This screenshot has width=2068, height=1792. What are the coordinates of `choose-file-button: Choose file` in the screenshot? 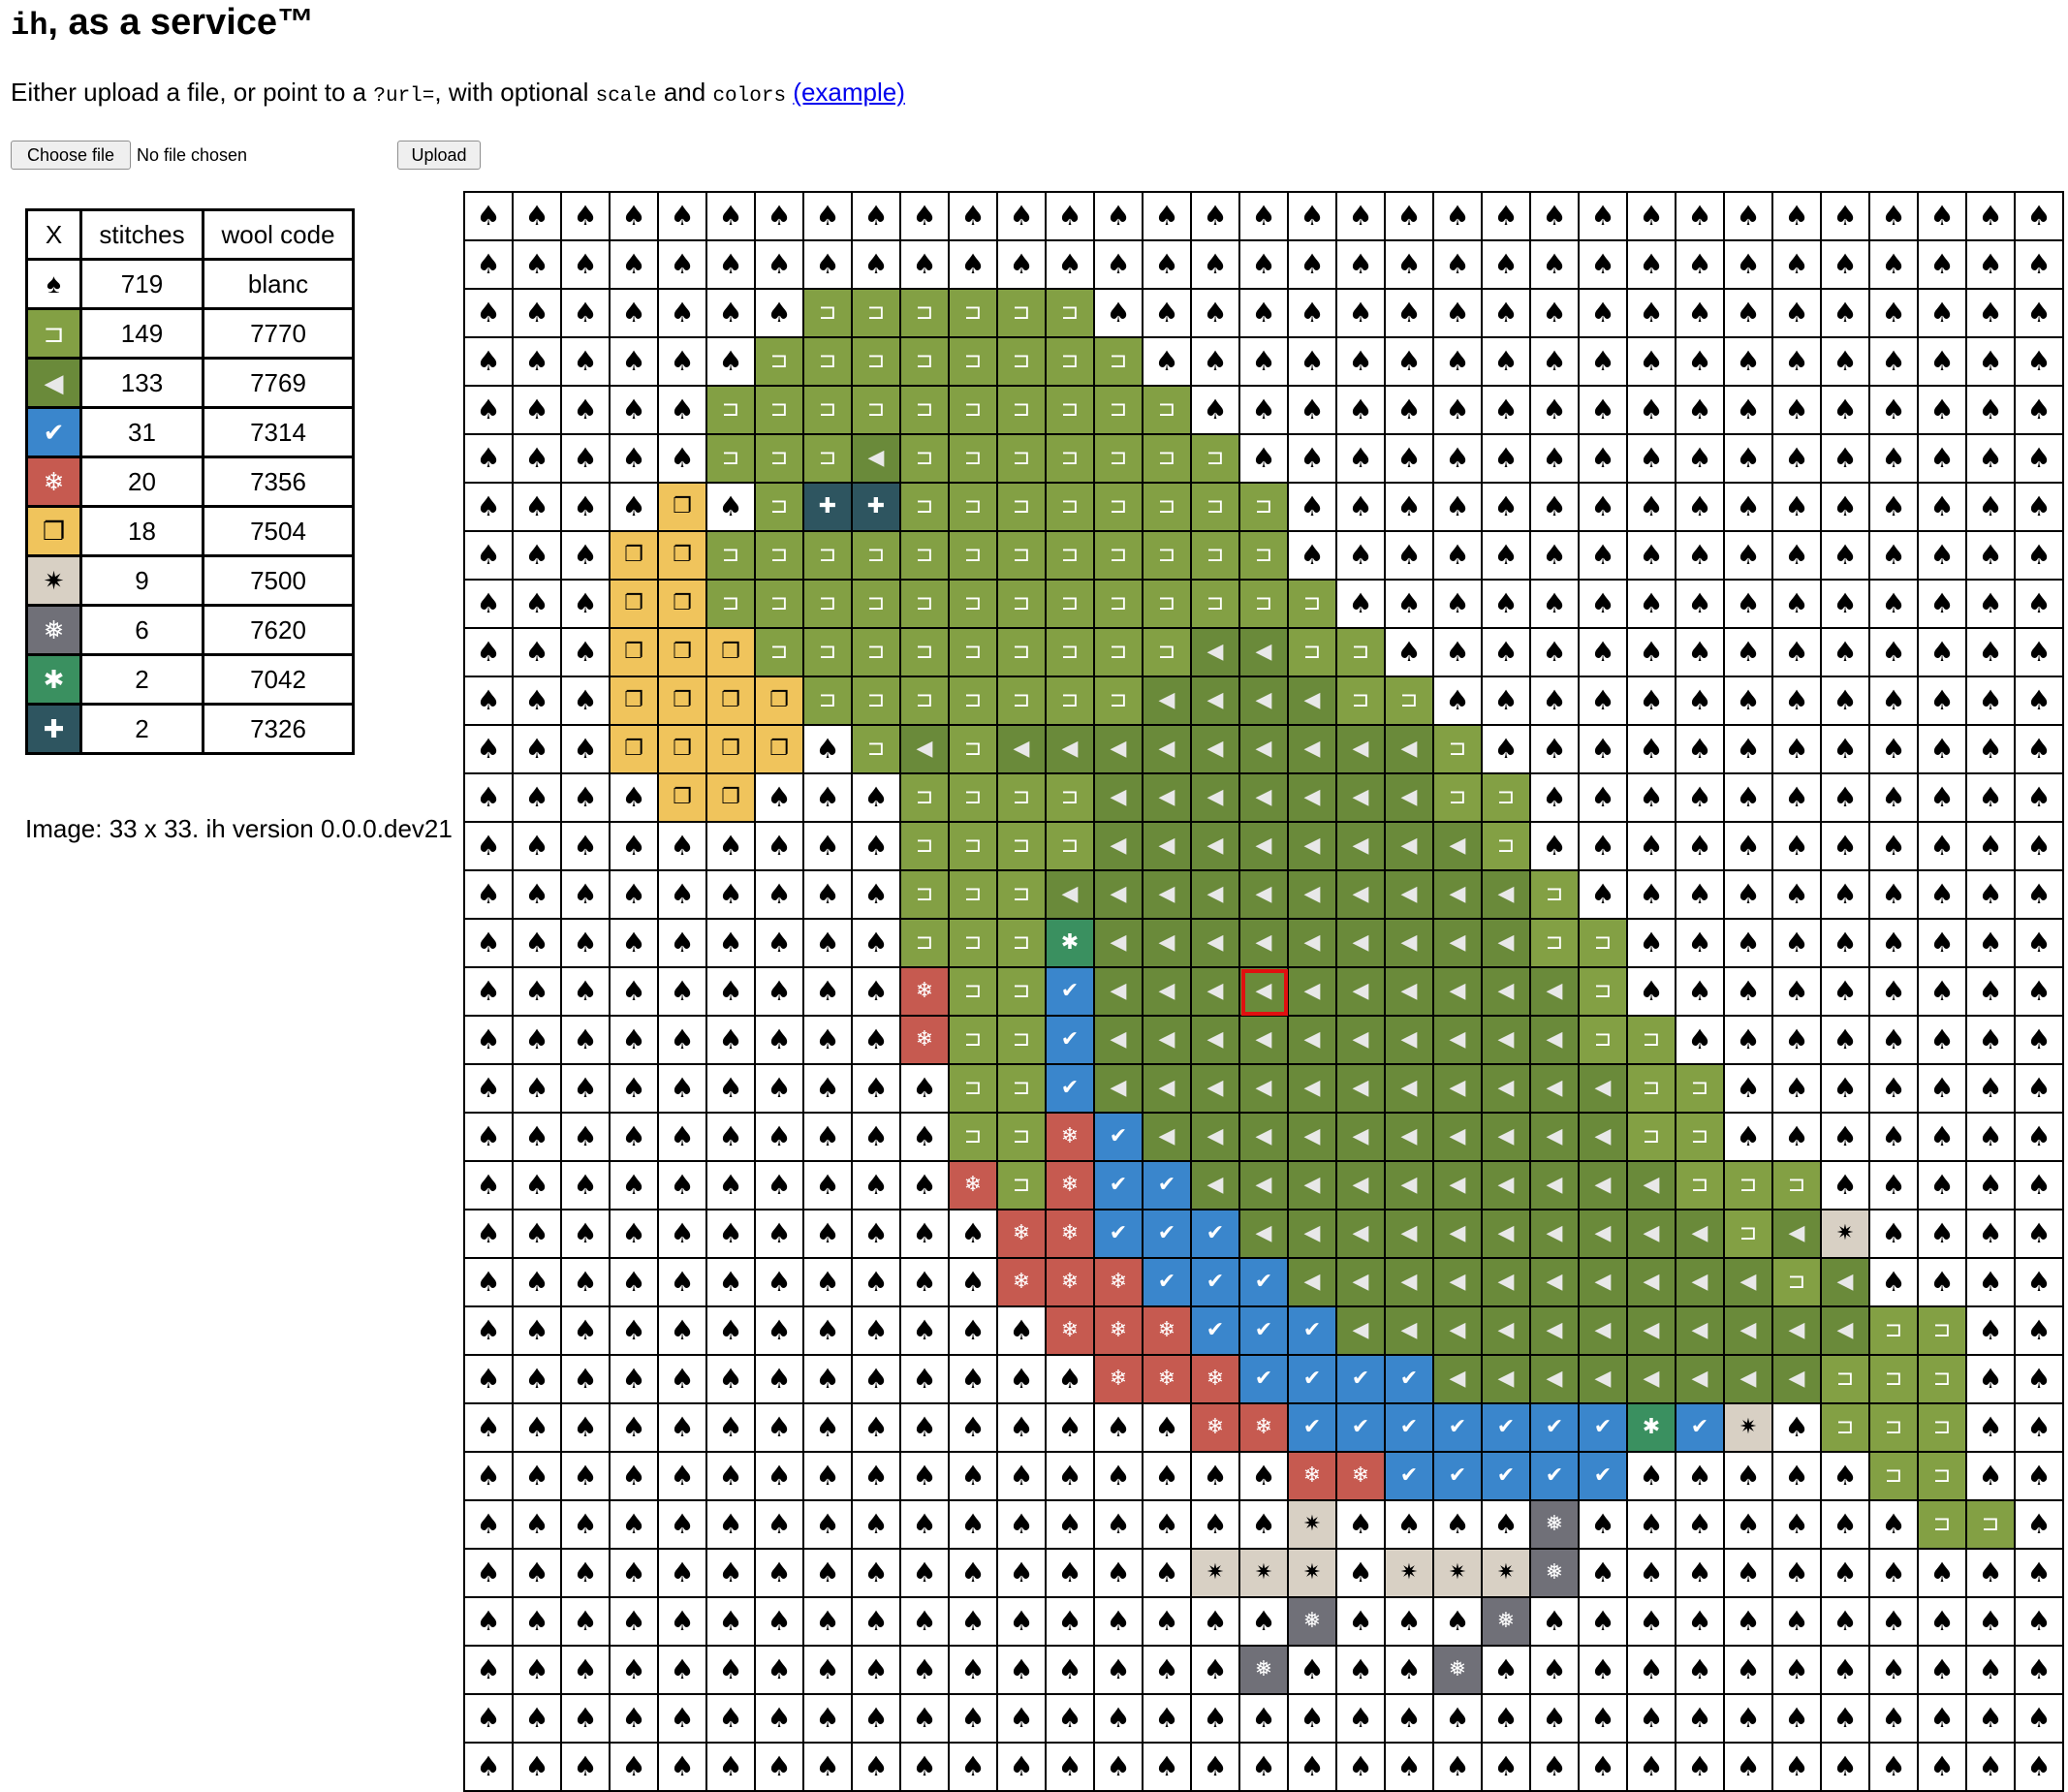 It's located at (71, 155).